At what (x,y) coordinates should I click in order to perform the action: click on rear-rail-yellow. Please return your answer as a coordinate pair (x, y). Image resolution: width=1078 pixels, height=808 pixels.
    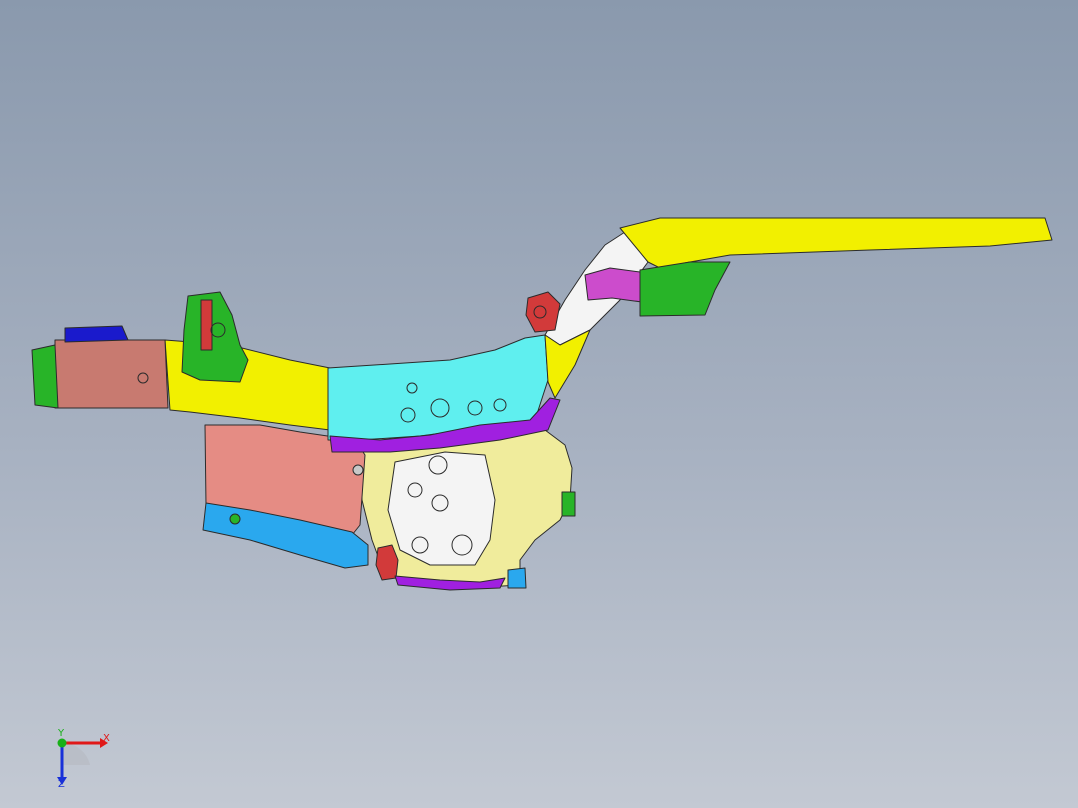
    Looking at the image, I should click on (836, 243).